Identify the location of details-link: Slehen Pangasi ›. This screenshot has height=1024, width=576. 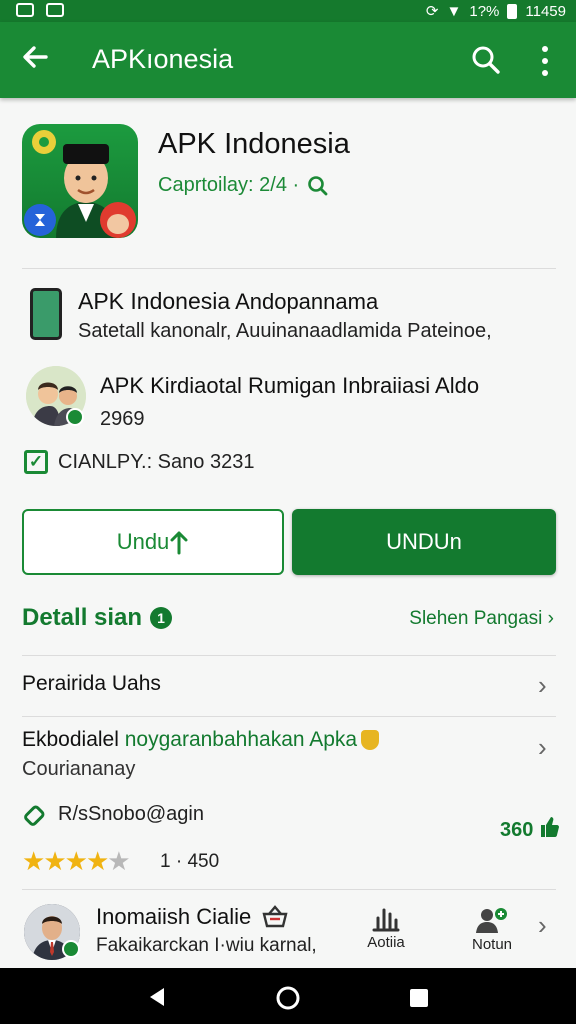
(481, 619).